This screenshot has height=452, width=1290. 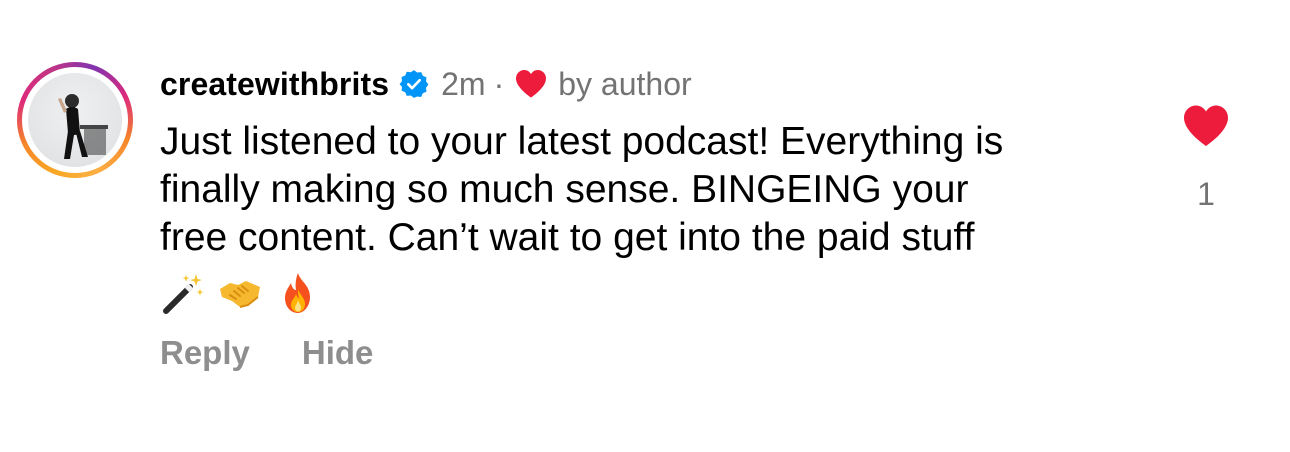 What do you see at coordinates (183, 294) in the screenshot?
I see `magic-wand-icon` at bounding box center [183, 294].